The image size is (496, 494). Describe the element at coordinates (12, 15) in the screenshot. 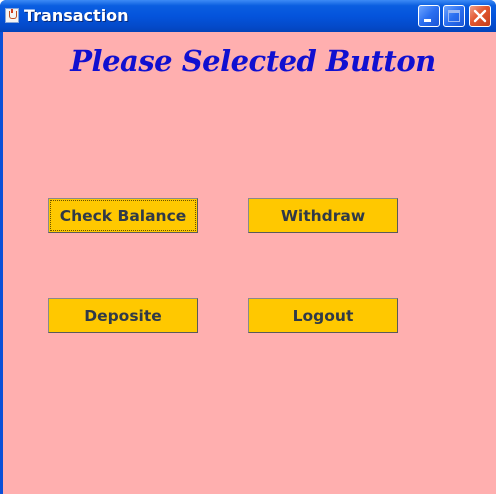

I see `java-cup-icon` at that location.